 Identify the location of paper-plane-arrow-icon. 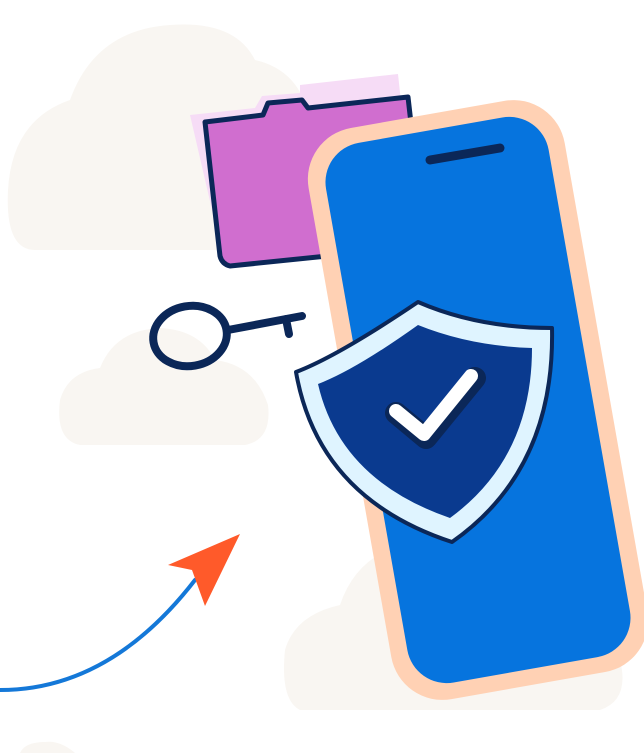
(120, 613).